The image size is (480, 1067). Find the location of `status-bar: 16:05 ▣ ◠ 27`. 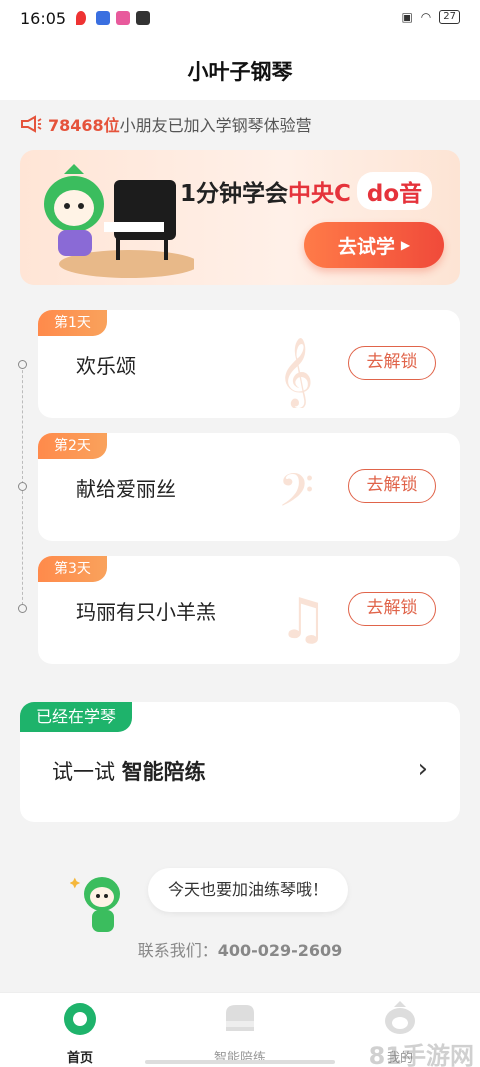

status-bar: 16:05 ▣ ◠ 27 is located at coordinates (240, 18).